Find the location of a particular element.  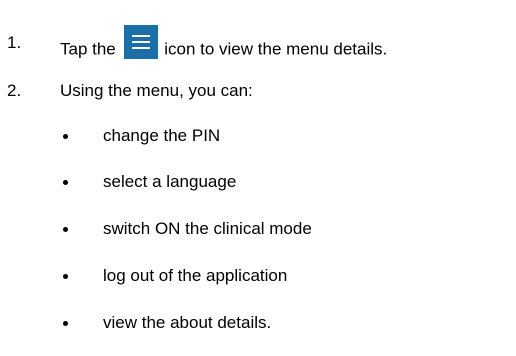

list-item-text: switch ON the clinical mode is located at coordinates (207, 228).